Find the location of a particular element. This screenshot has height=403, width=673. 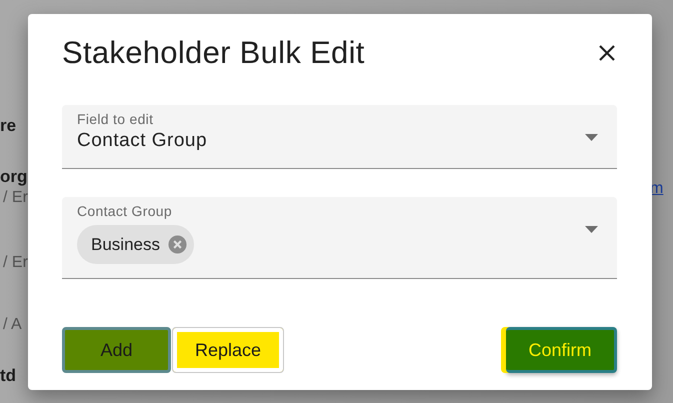

row-title: org is located at coordinates (14, 177).